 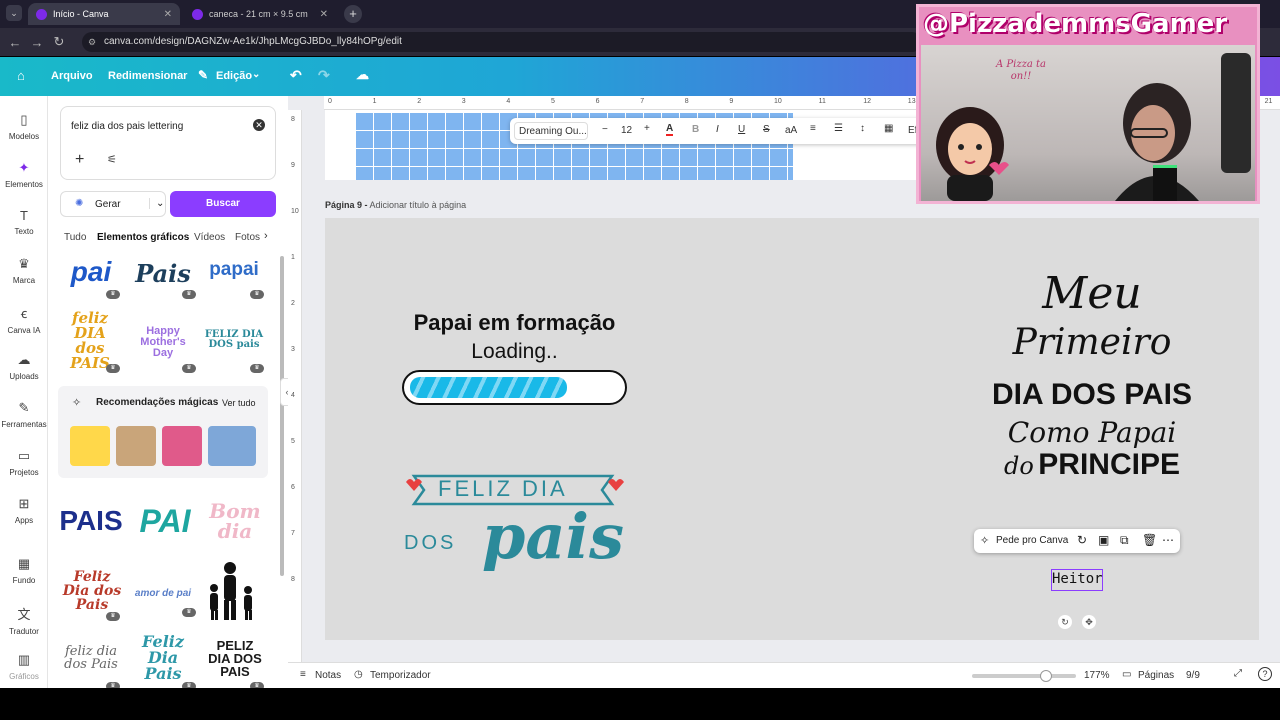 I want to click on home-icon: ⌂, so click(x=21, y=75).